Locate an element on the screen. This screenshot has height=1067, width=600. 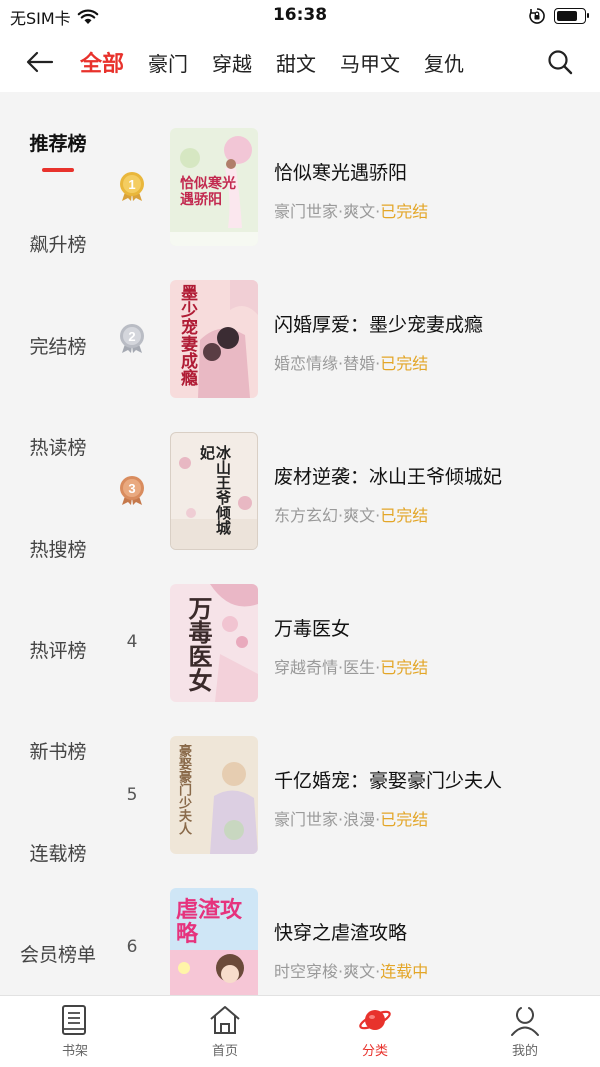
rank-number: 4 is located at coordinates (132, 642).